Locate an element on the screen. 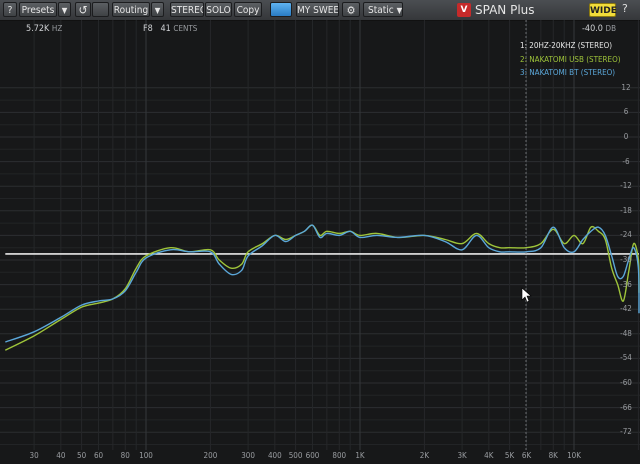 This screenshot has width=640, height=464. frequency-tick-label: 1K is located at coordinates (360, 455).